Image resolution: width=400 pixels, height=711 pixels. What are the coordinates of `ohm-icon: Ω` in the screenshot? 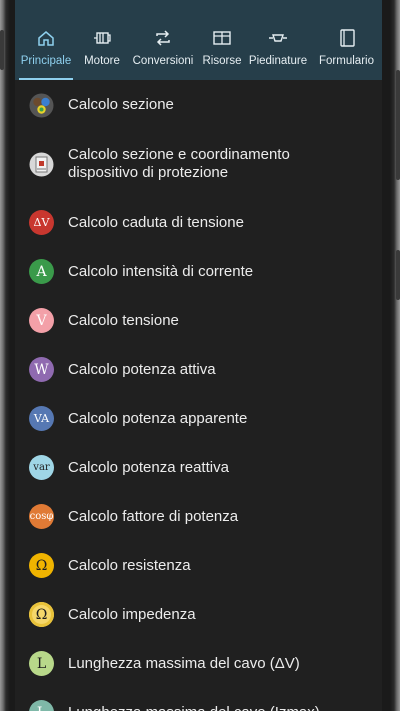 It's located at (41, 565).